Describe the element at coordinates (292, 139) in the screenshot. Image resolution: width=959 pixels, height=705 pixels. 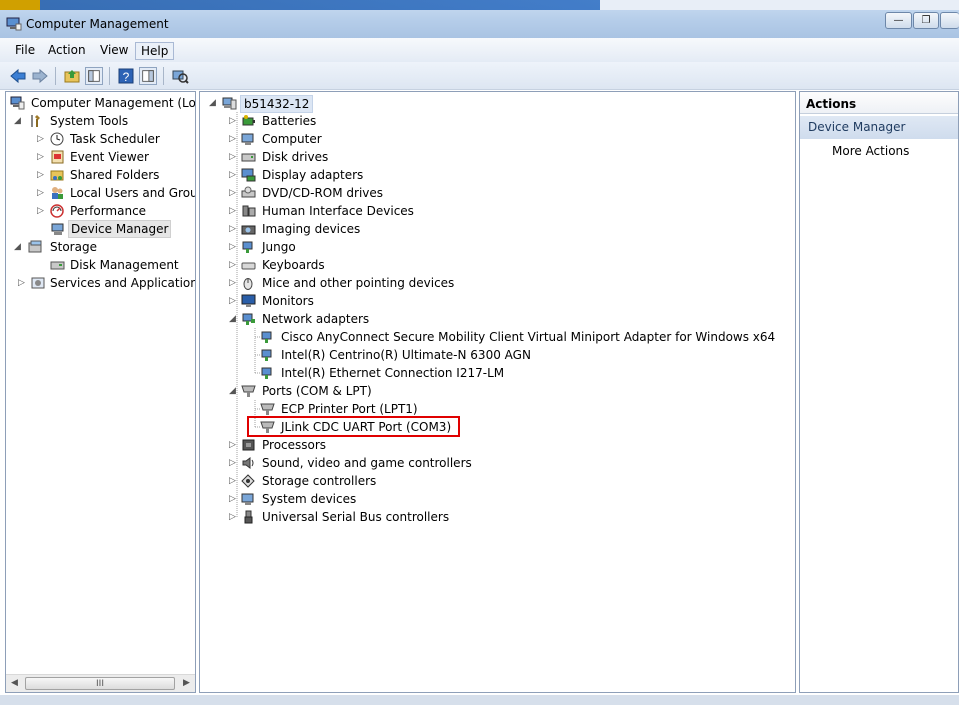
I see `tree-label: Computer` at that location.